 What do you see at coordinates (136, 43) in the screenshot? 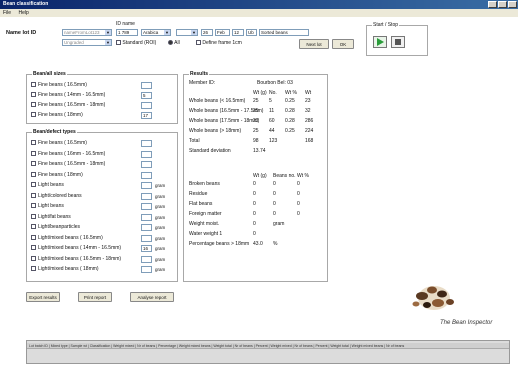
I see `option-standard: Standard (ROI)` at bounding box center [136, 43].